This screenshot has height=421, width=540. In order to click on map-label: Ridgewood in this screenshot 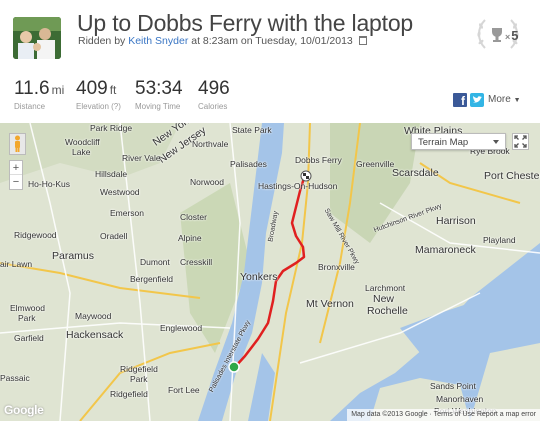, I will do `click(35, 235)`.